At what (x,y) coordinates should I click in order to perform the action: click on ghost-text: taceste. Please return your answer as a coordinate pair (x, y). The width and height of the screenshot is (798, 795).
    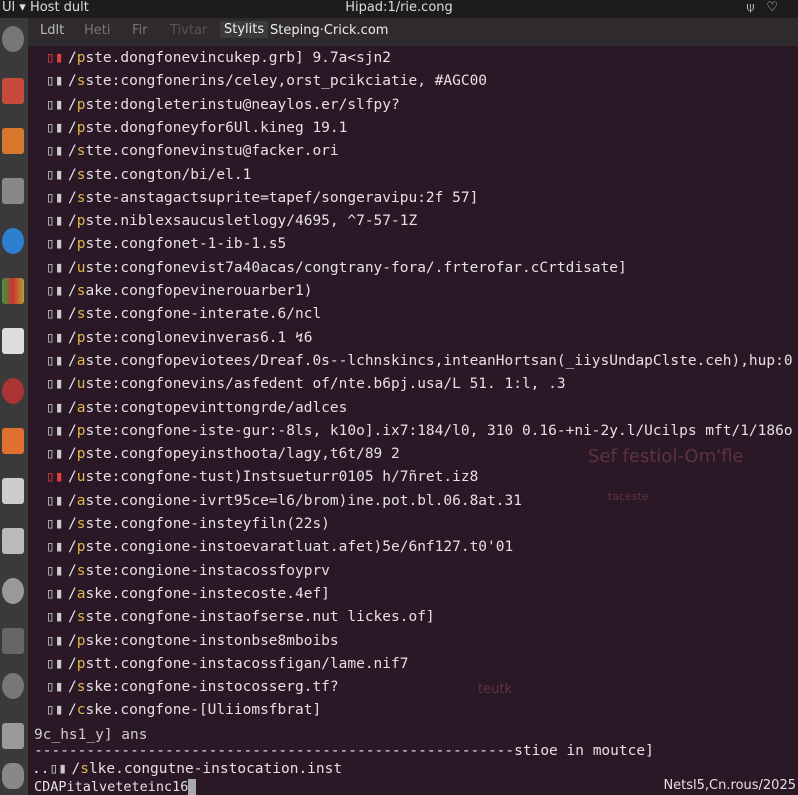
    Looking at the image, I should click on (628, 496).